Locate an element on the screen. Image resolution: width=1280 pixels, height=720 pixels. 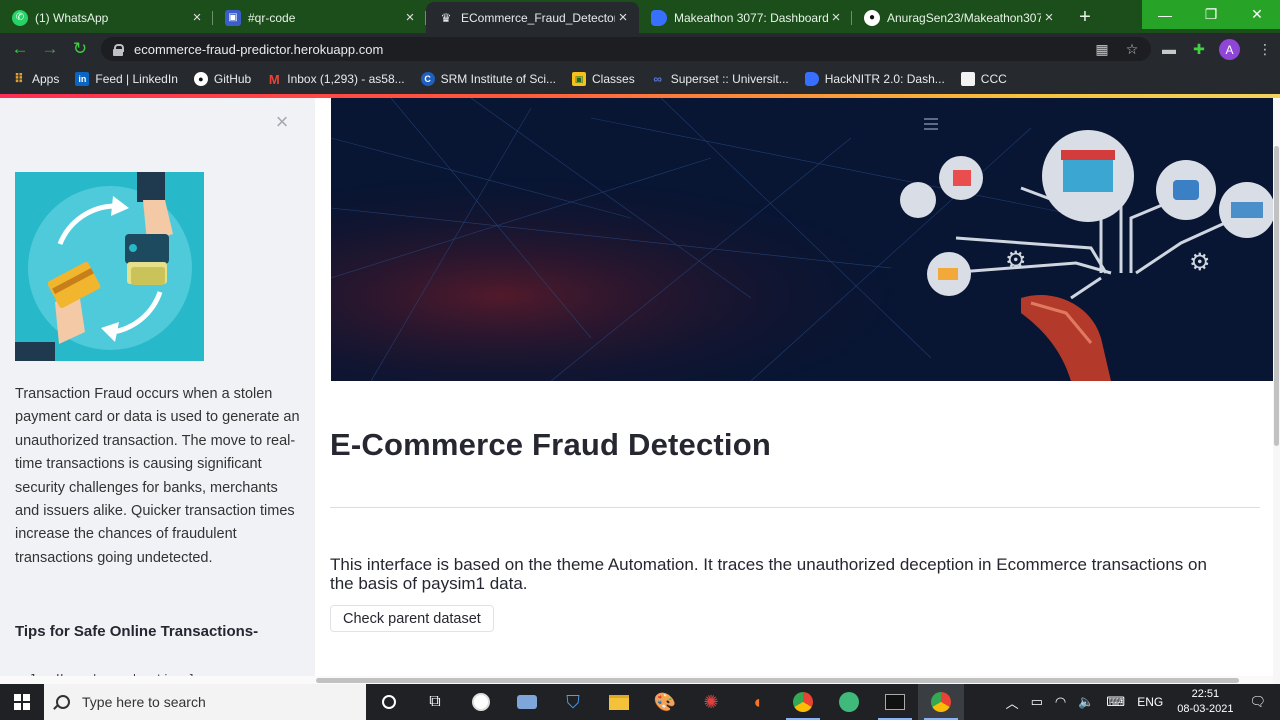
notification-icon: 🗨 is located at coordinates (1257, 702).